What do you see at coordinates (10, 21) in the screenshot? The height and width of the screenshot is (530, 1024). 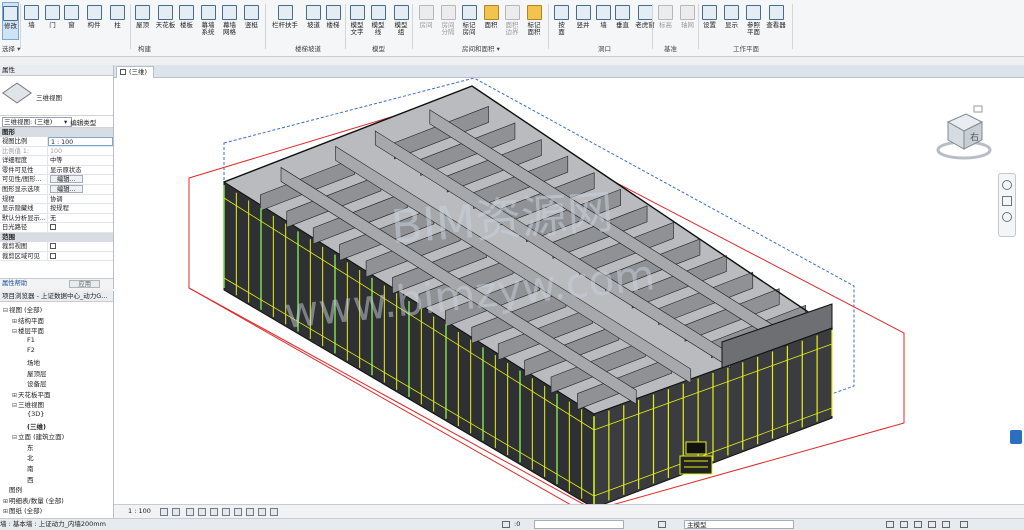 I see `ribbon-button-0: 修改` at bounding box center [10, 21].